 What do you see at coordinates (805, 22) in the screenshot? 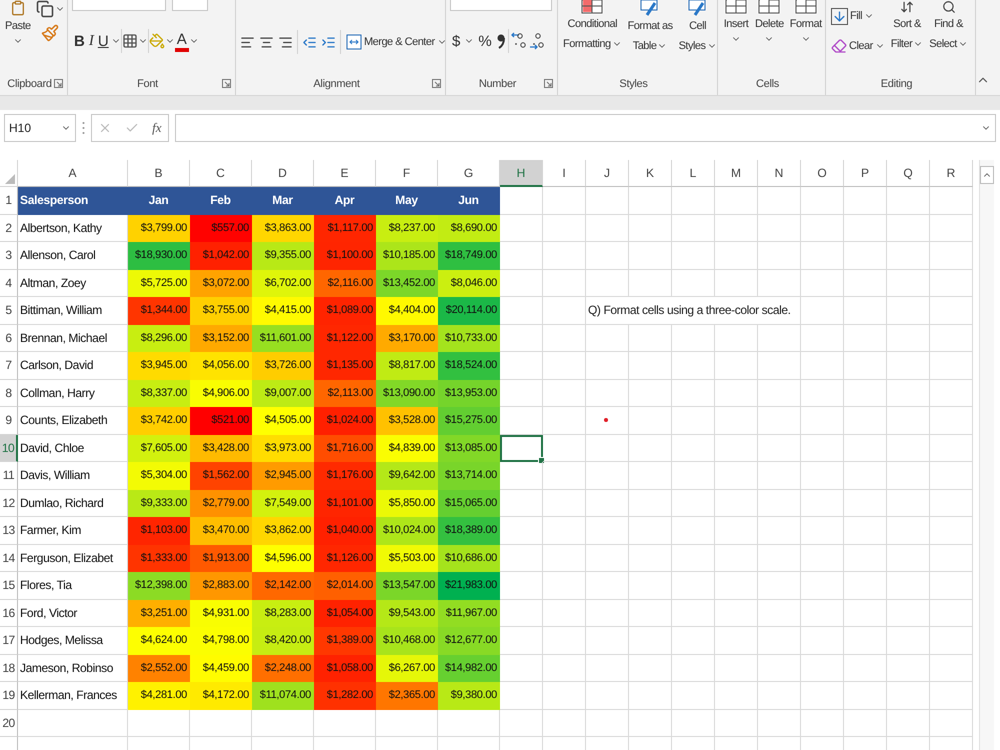
I see `cells-button: Format` at bounding box center [805, 22].